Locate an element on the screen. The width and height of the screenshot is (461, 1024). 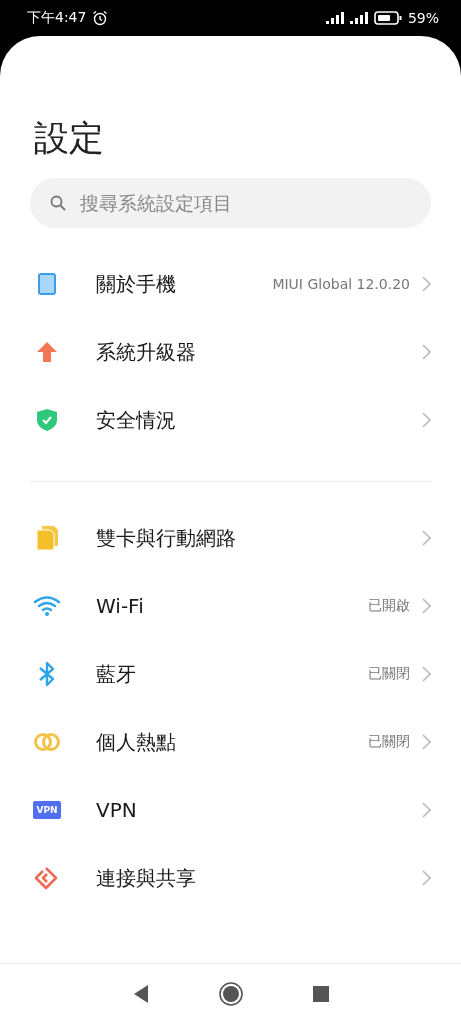
back-icon is located at coordinates (140, 994).